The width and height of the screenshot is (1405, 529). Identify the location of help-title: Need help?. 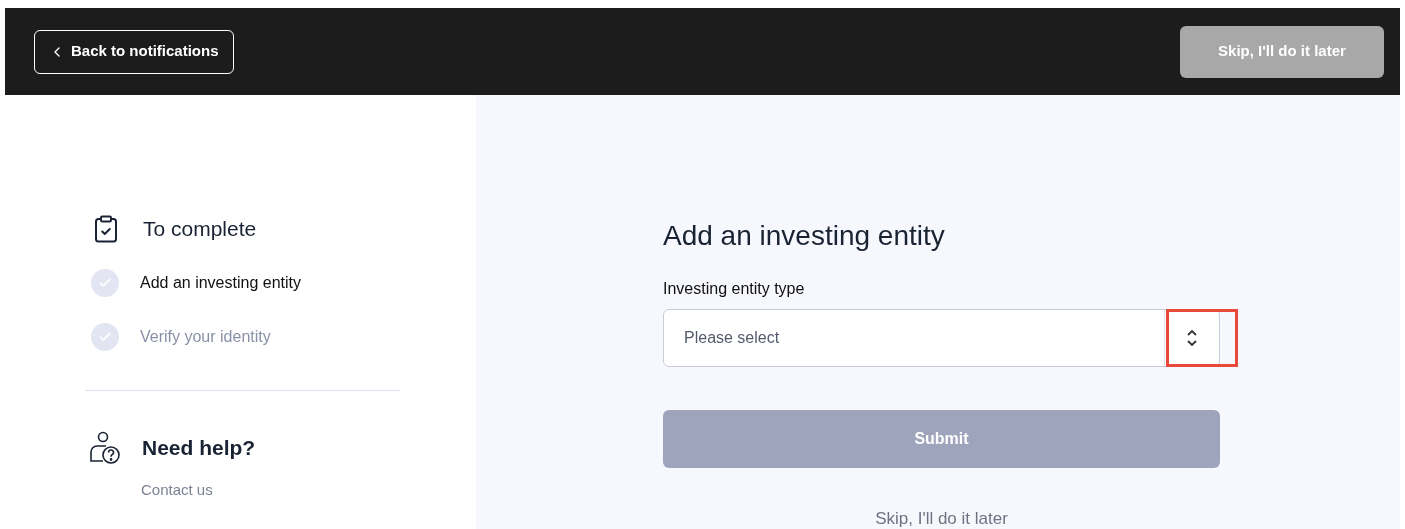
(199, 447).